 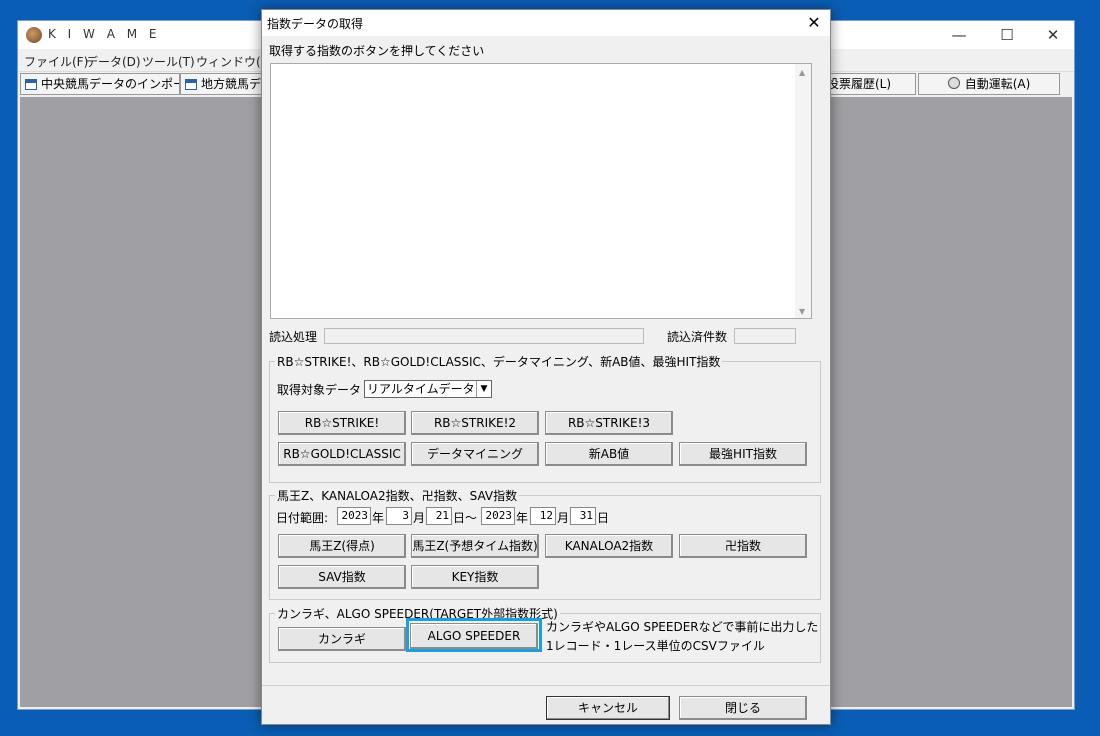 What do you see at coordinates (475, 546) in the screenshot?
I see `baoh-z-time-button: 馬王Z(予想タイム指数)` at bounding box center [475, 546].